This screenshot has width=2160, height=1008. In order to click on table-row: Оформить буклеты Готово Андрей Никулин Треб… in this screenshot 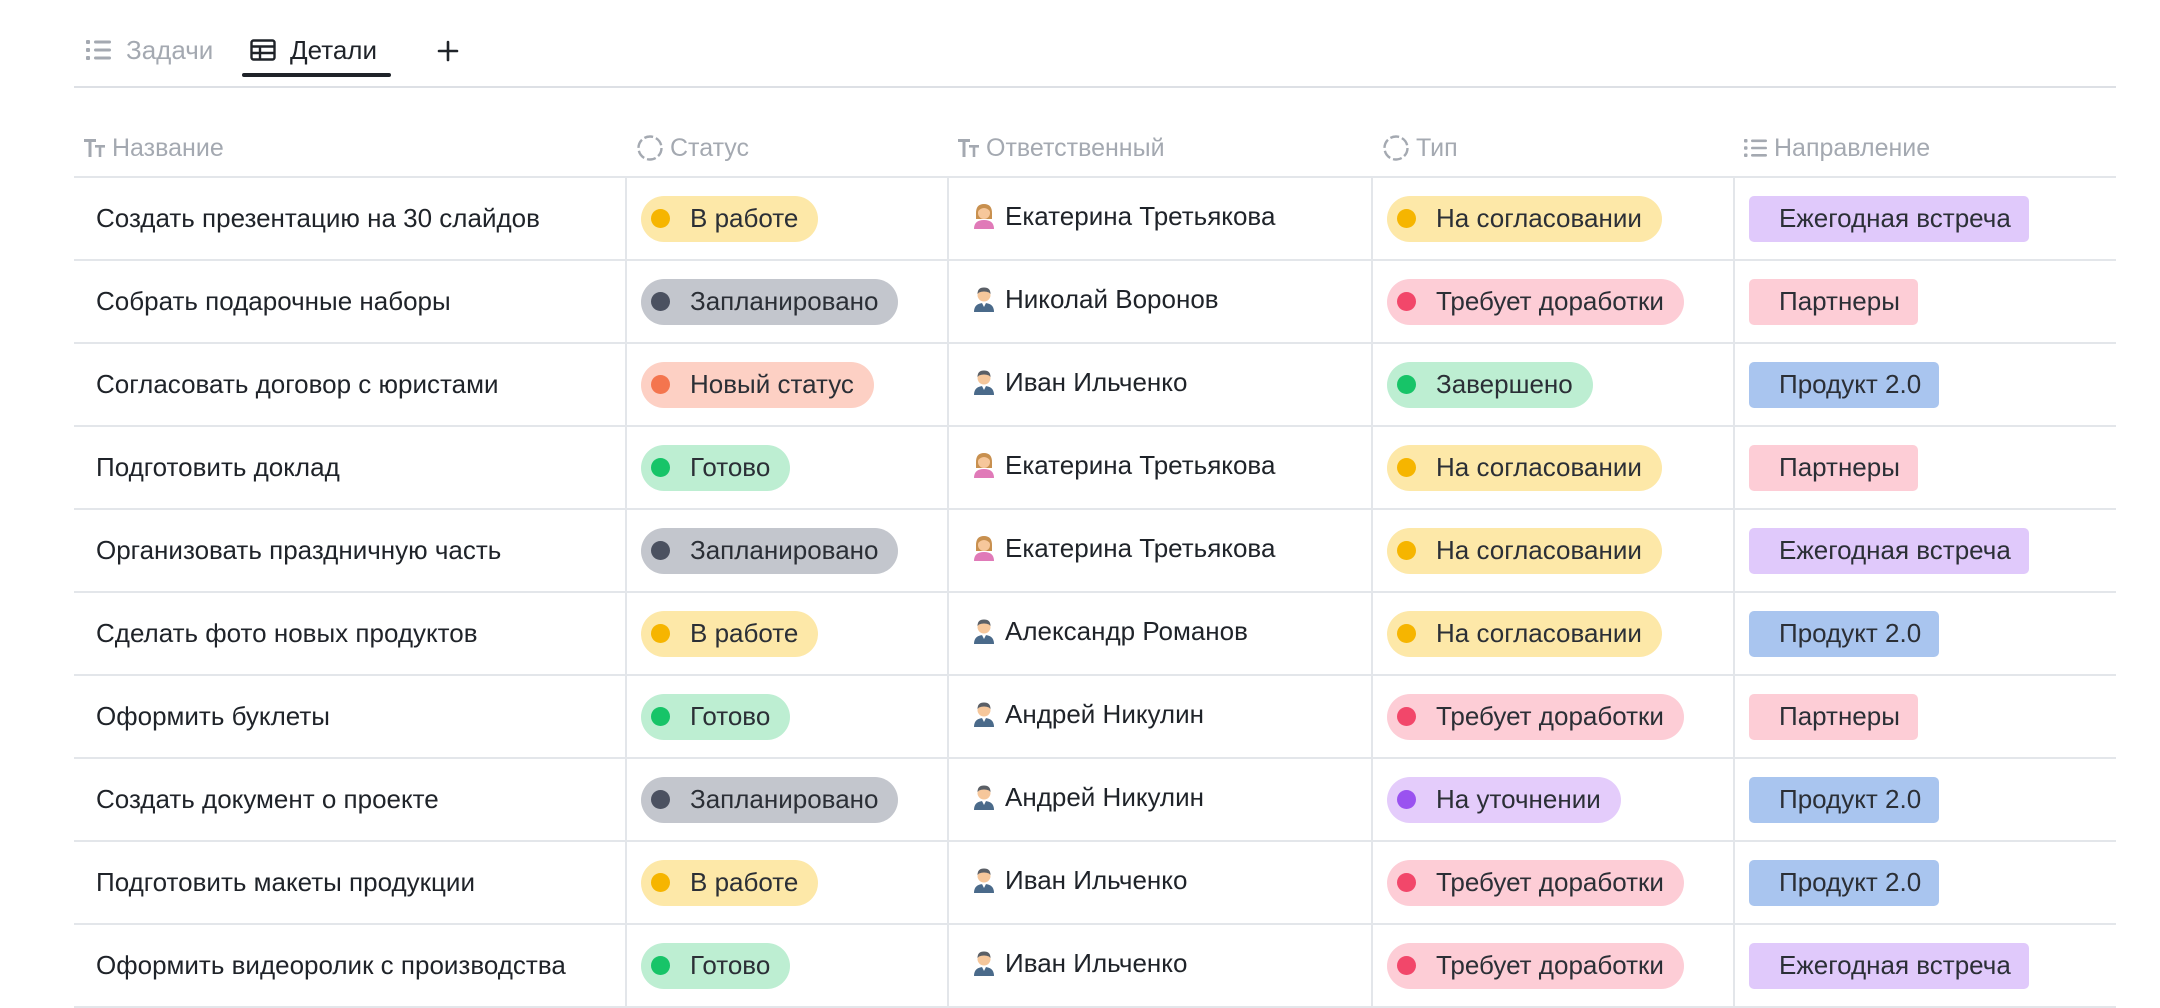, I will do `click(1095, 717)`.